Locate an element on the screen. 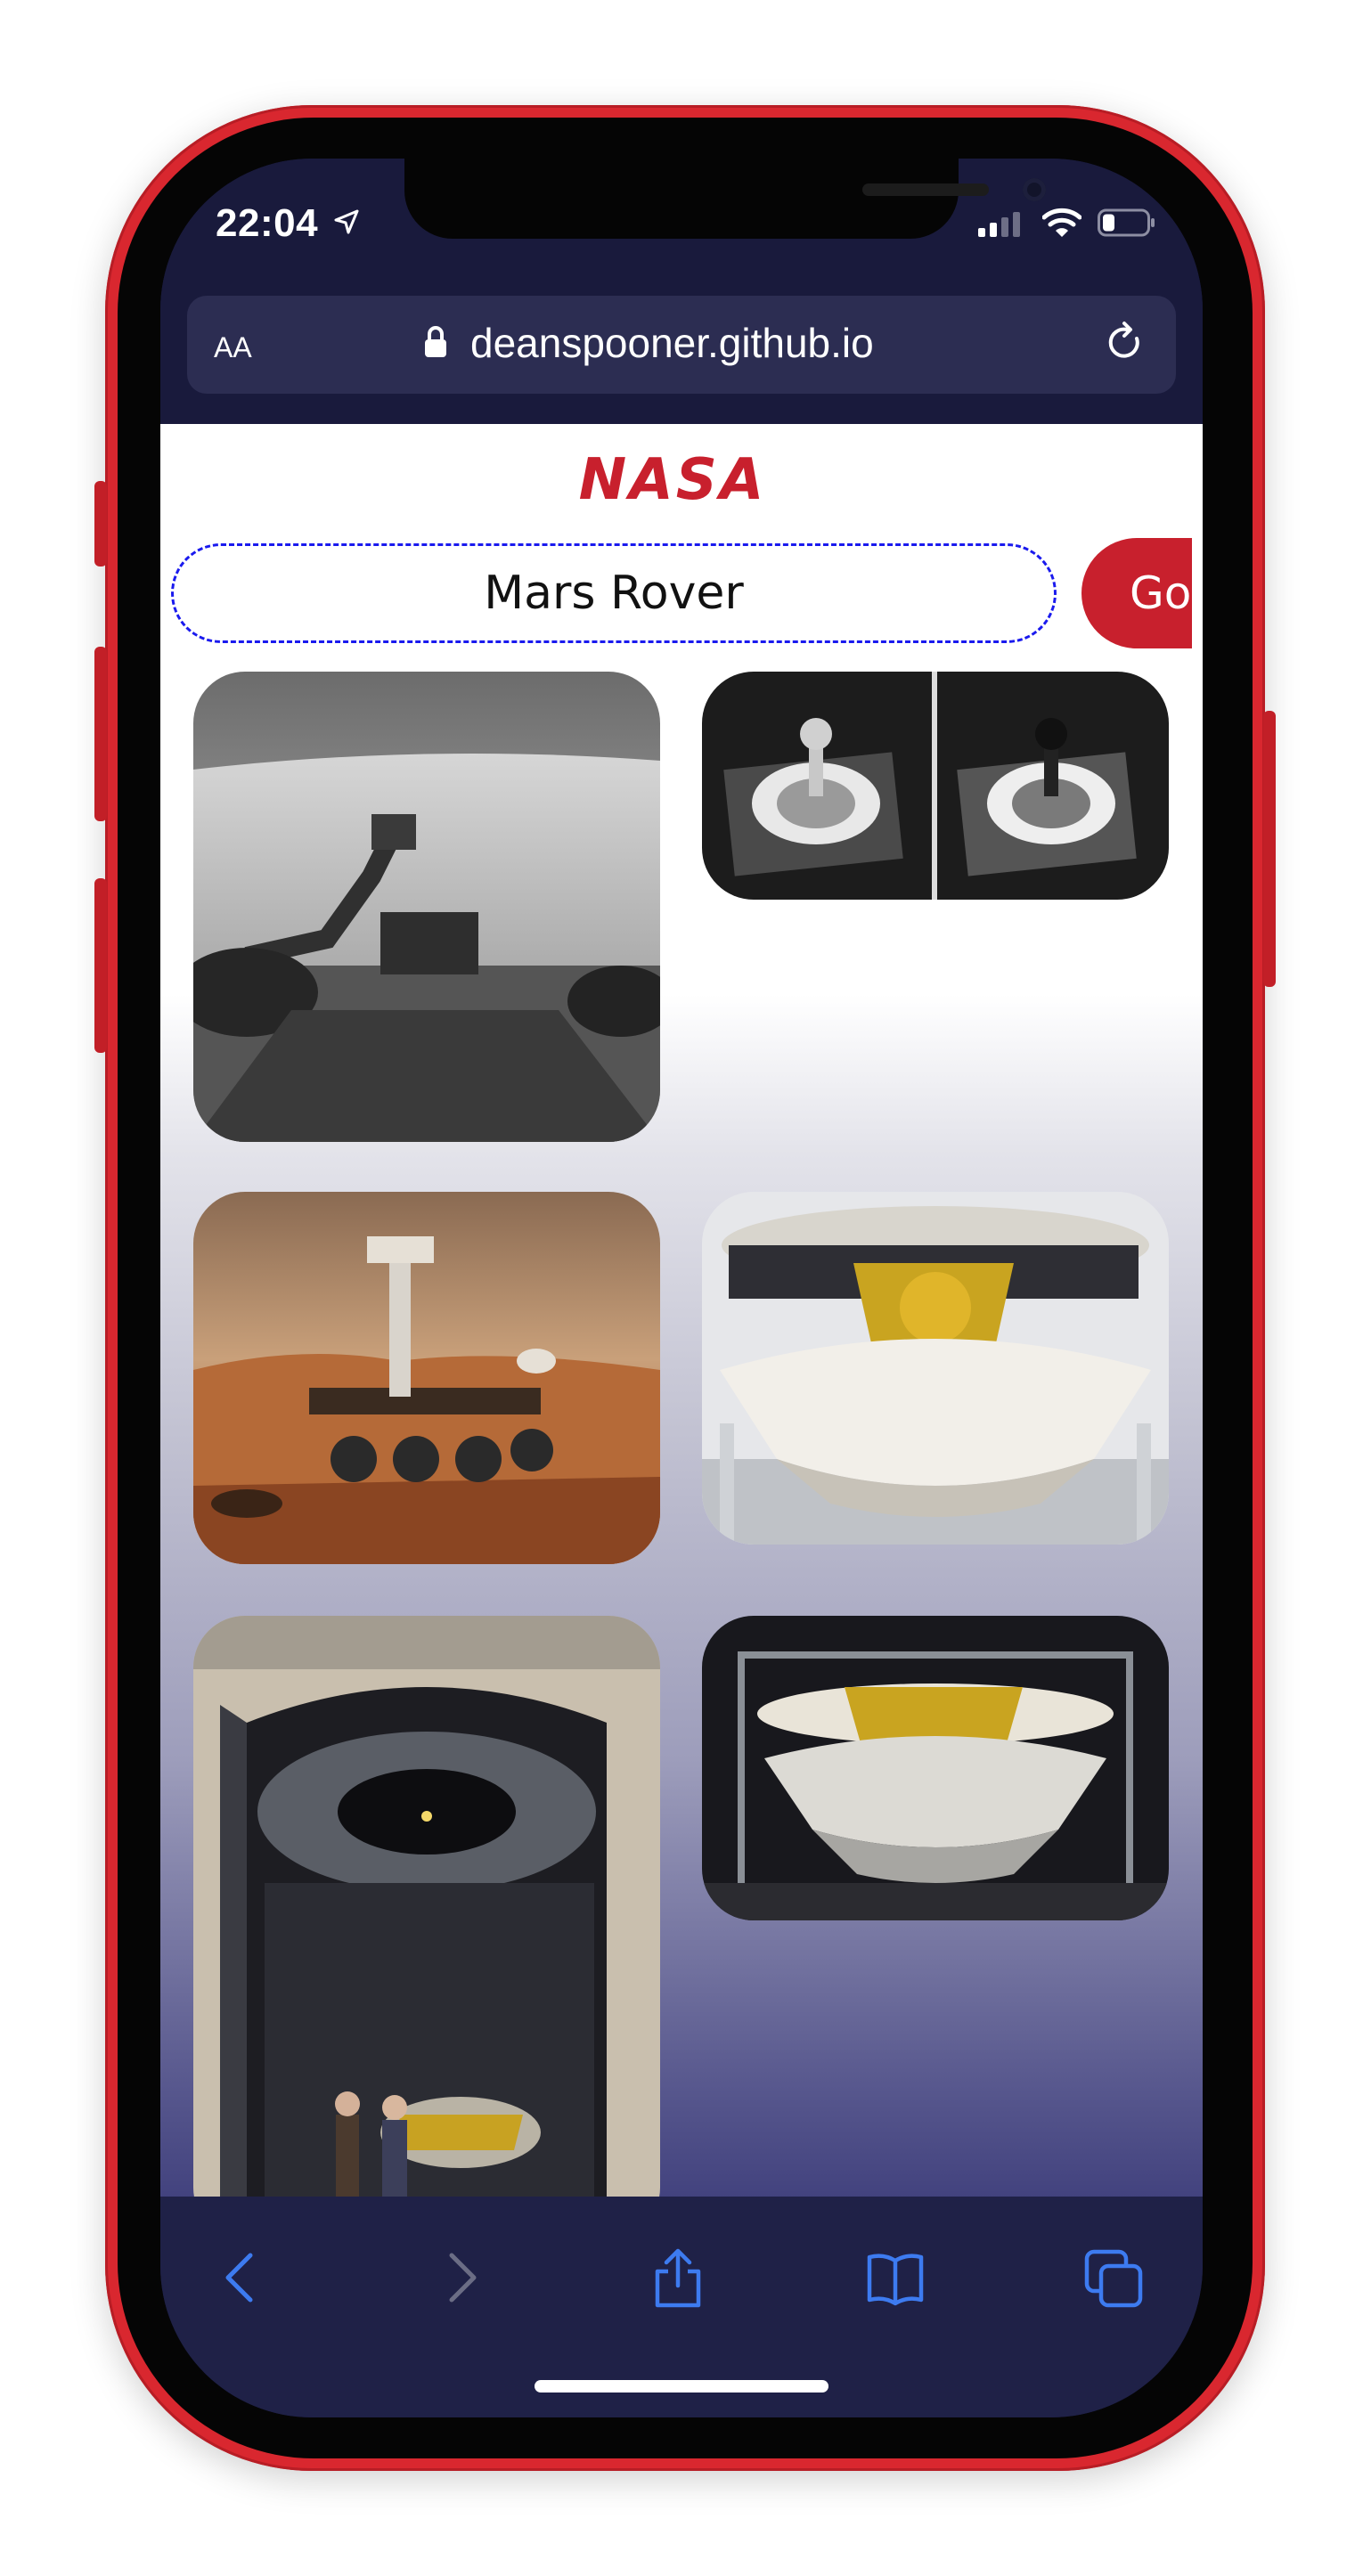  result-image-calibration-targets is located at coordinates (936, 786).